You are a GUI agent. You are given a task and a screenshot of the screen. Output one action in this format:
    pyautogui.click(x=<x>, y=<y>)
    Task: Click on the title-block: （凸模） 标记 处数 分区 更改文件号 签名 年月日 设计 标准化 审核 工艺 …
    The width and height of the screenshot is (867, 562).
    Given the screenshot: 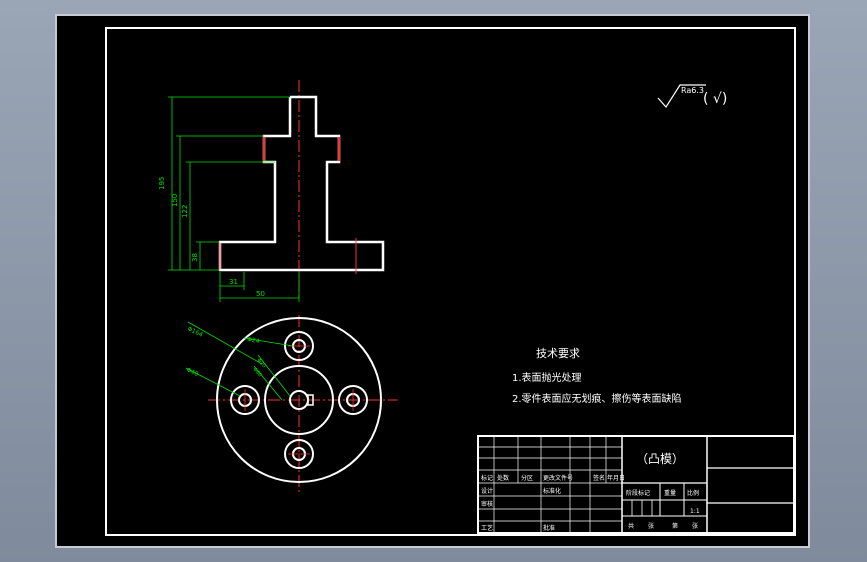 What is the action you would take?
    pyautogui.click(x=636, y=484)
    